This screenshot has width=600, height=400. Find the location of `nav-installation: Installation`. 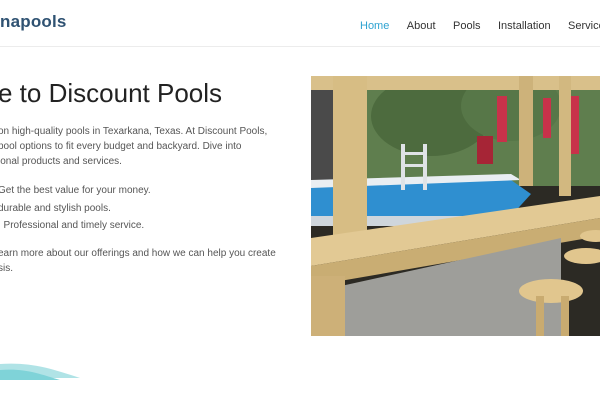

nav-installation: Installation is located at coordinates (524, 26).